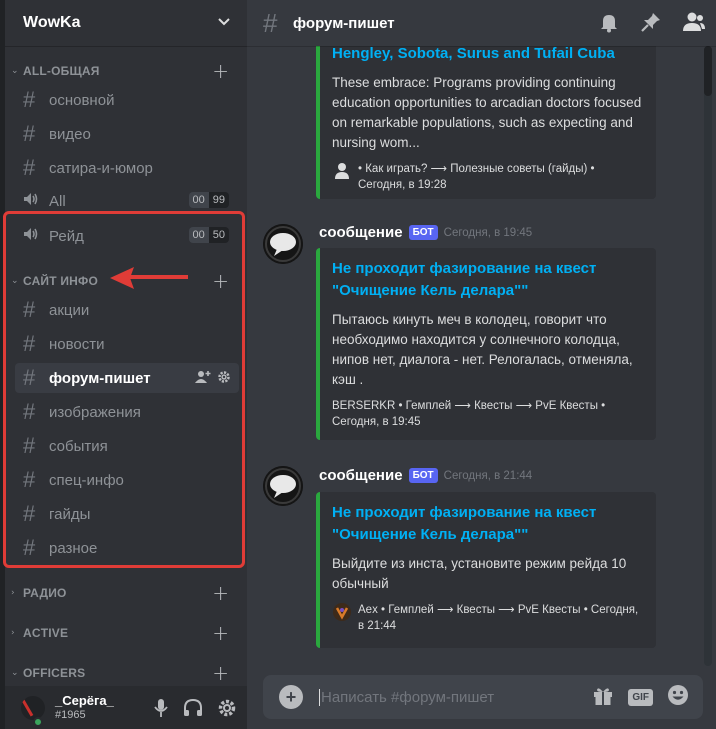 The height and width of the screenshot is (729, 716). What do you see at coordinates (127, 100) in the screenshot?
I see `channel-item-osnovnoy: # основной` at bounding box center [127, 100].